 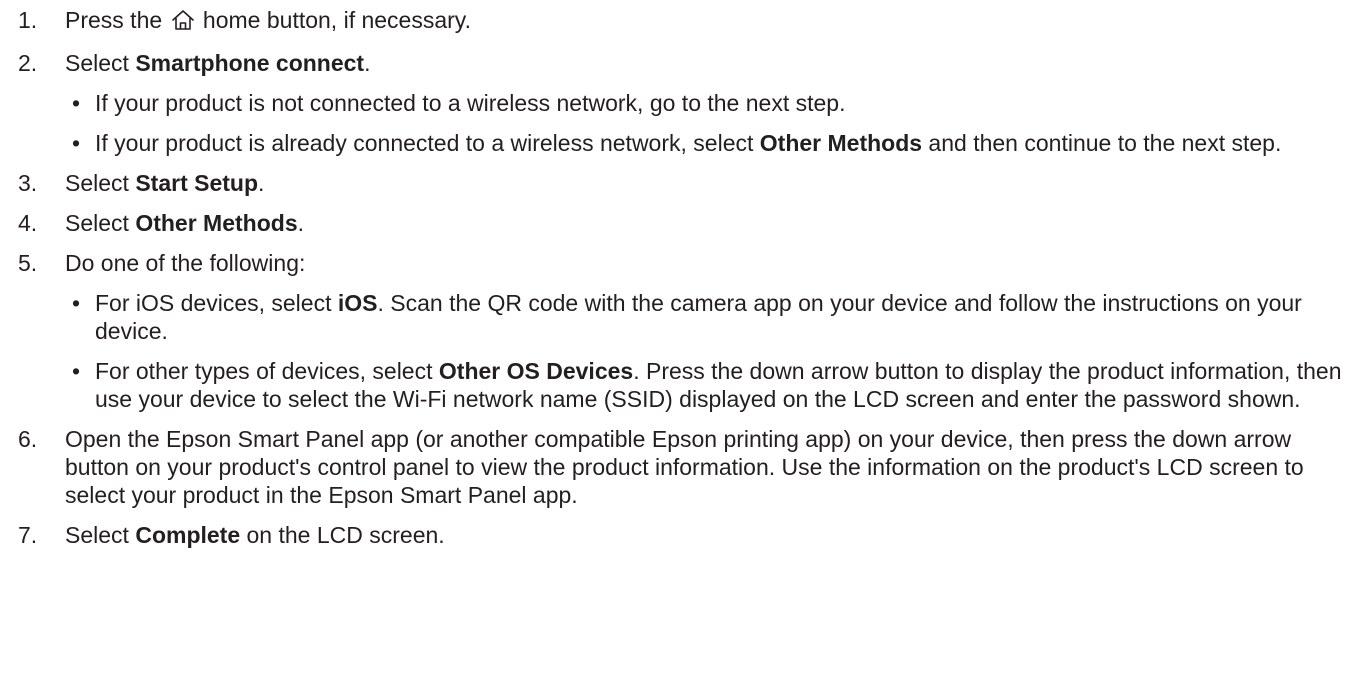 What do you see at coordinates (250, 63) in the screenshot?
I see `option-smartphone-connect: Smartphone connect` at bounding box center [250, 63].